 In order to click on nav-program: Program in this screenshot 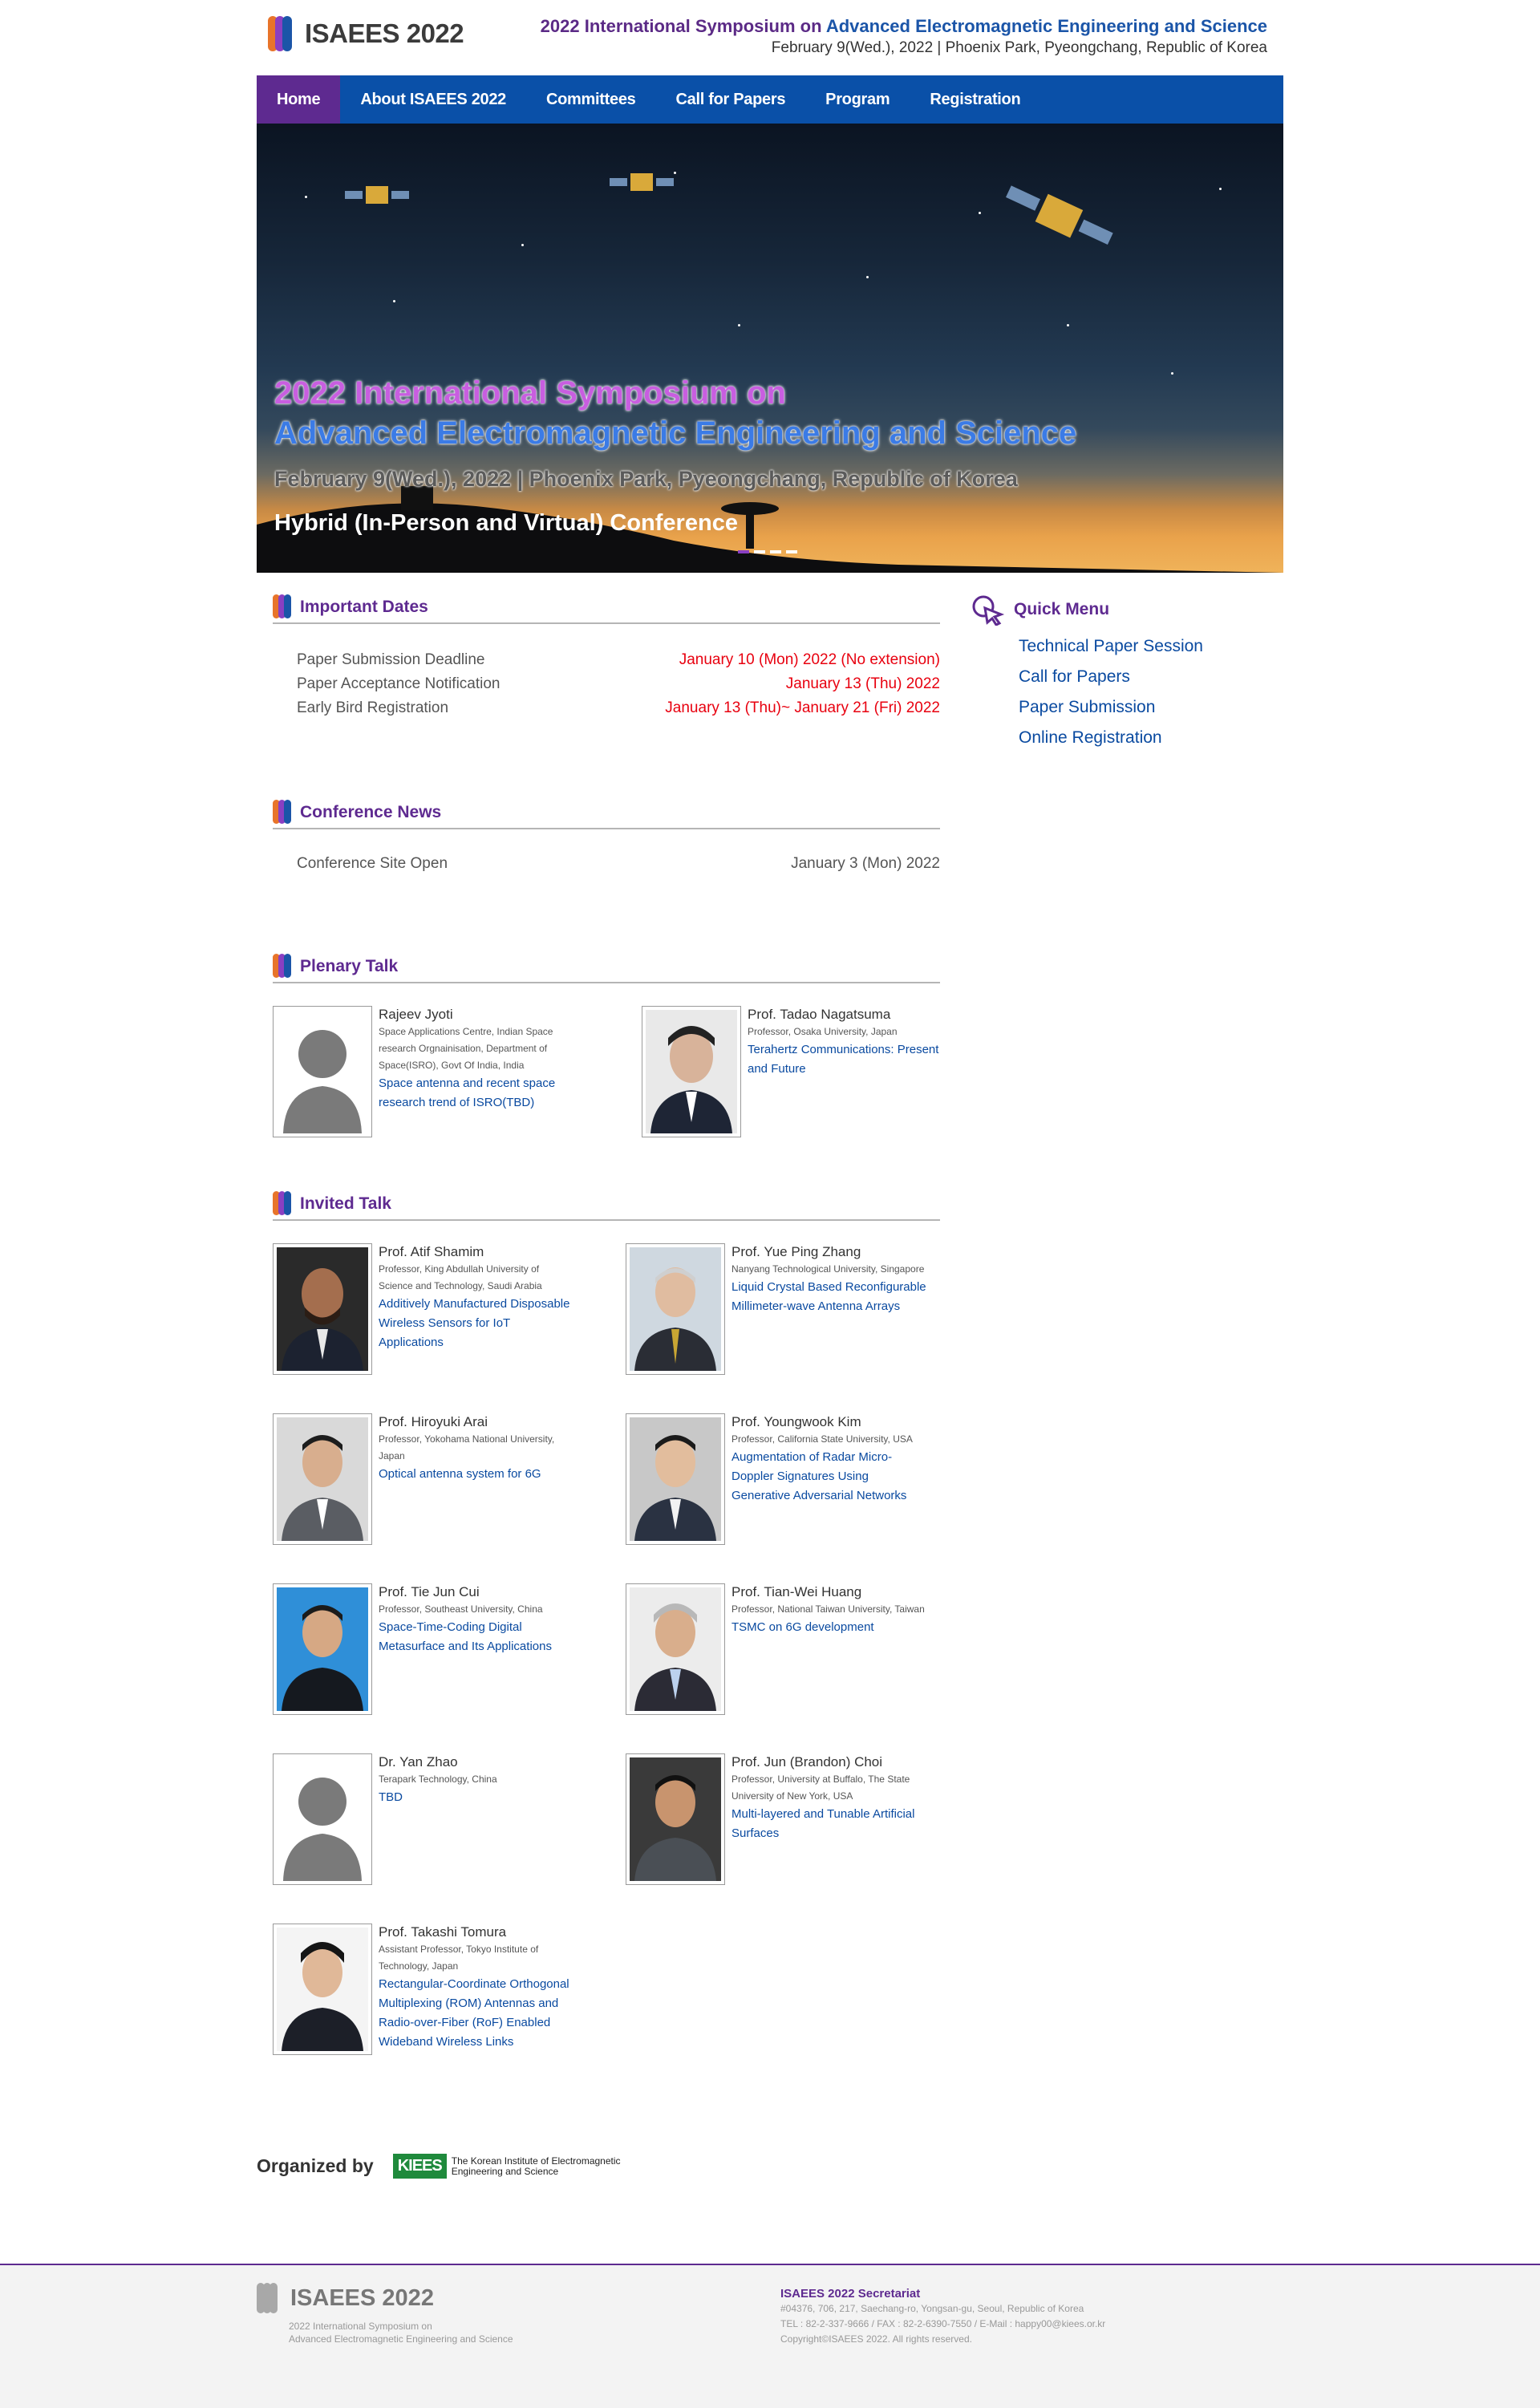, I will do `click(857, 99)`.